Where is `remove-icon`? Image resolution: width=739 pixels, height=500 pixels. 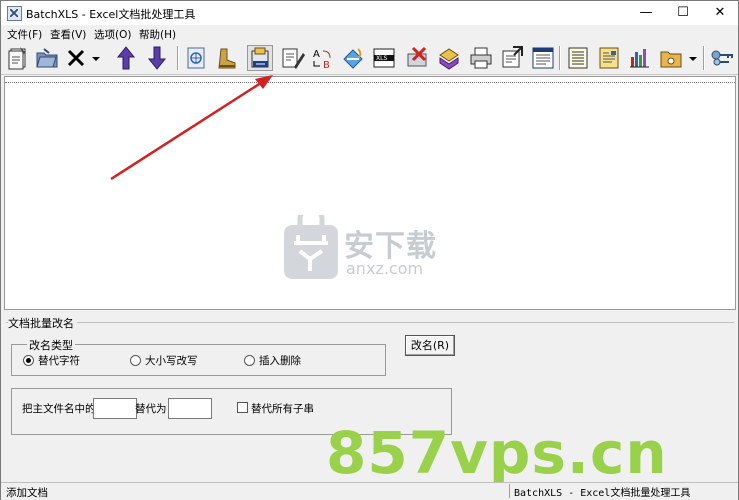
remove-icon is located at coordinates (418, 58).